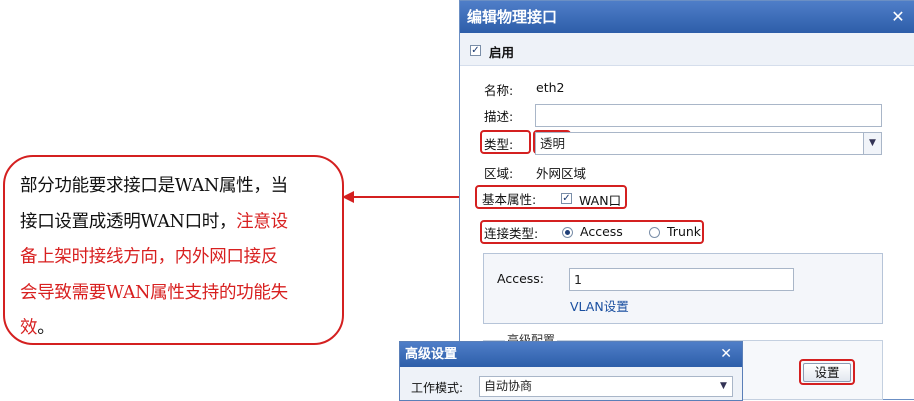  What do you see at coordinates (601, 231) in the screenshot?
I see `access-radio-label: Access` at bounding box center [601, 231].